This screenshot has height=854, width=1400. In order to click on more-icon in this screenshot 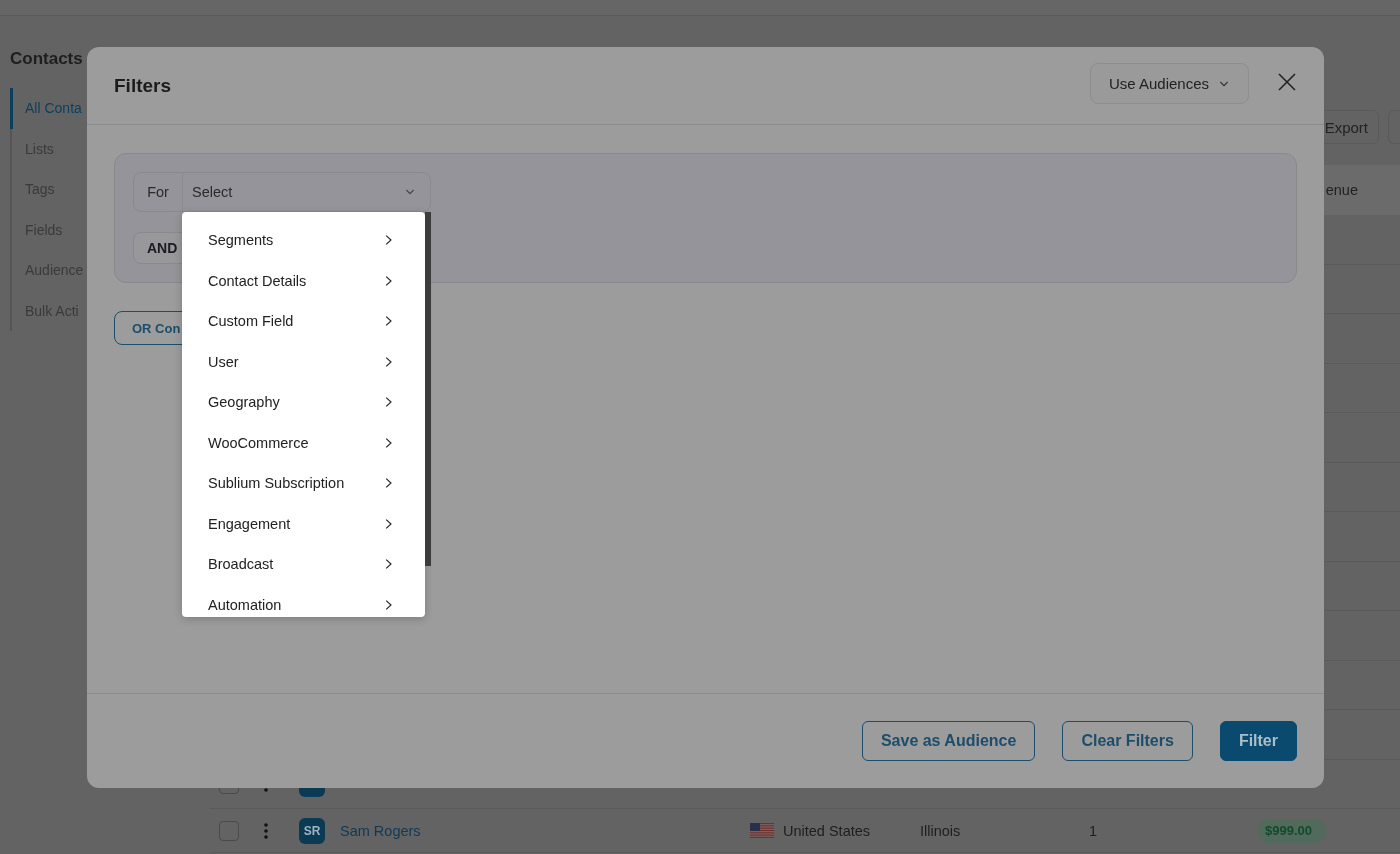, I will do `click(266, 830)`.